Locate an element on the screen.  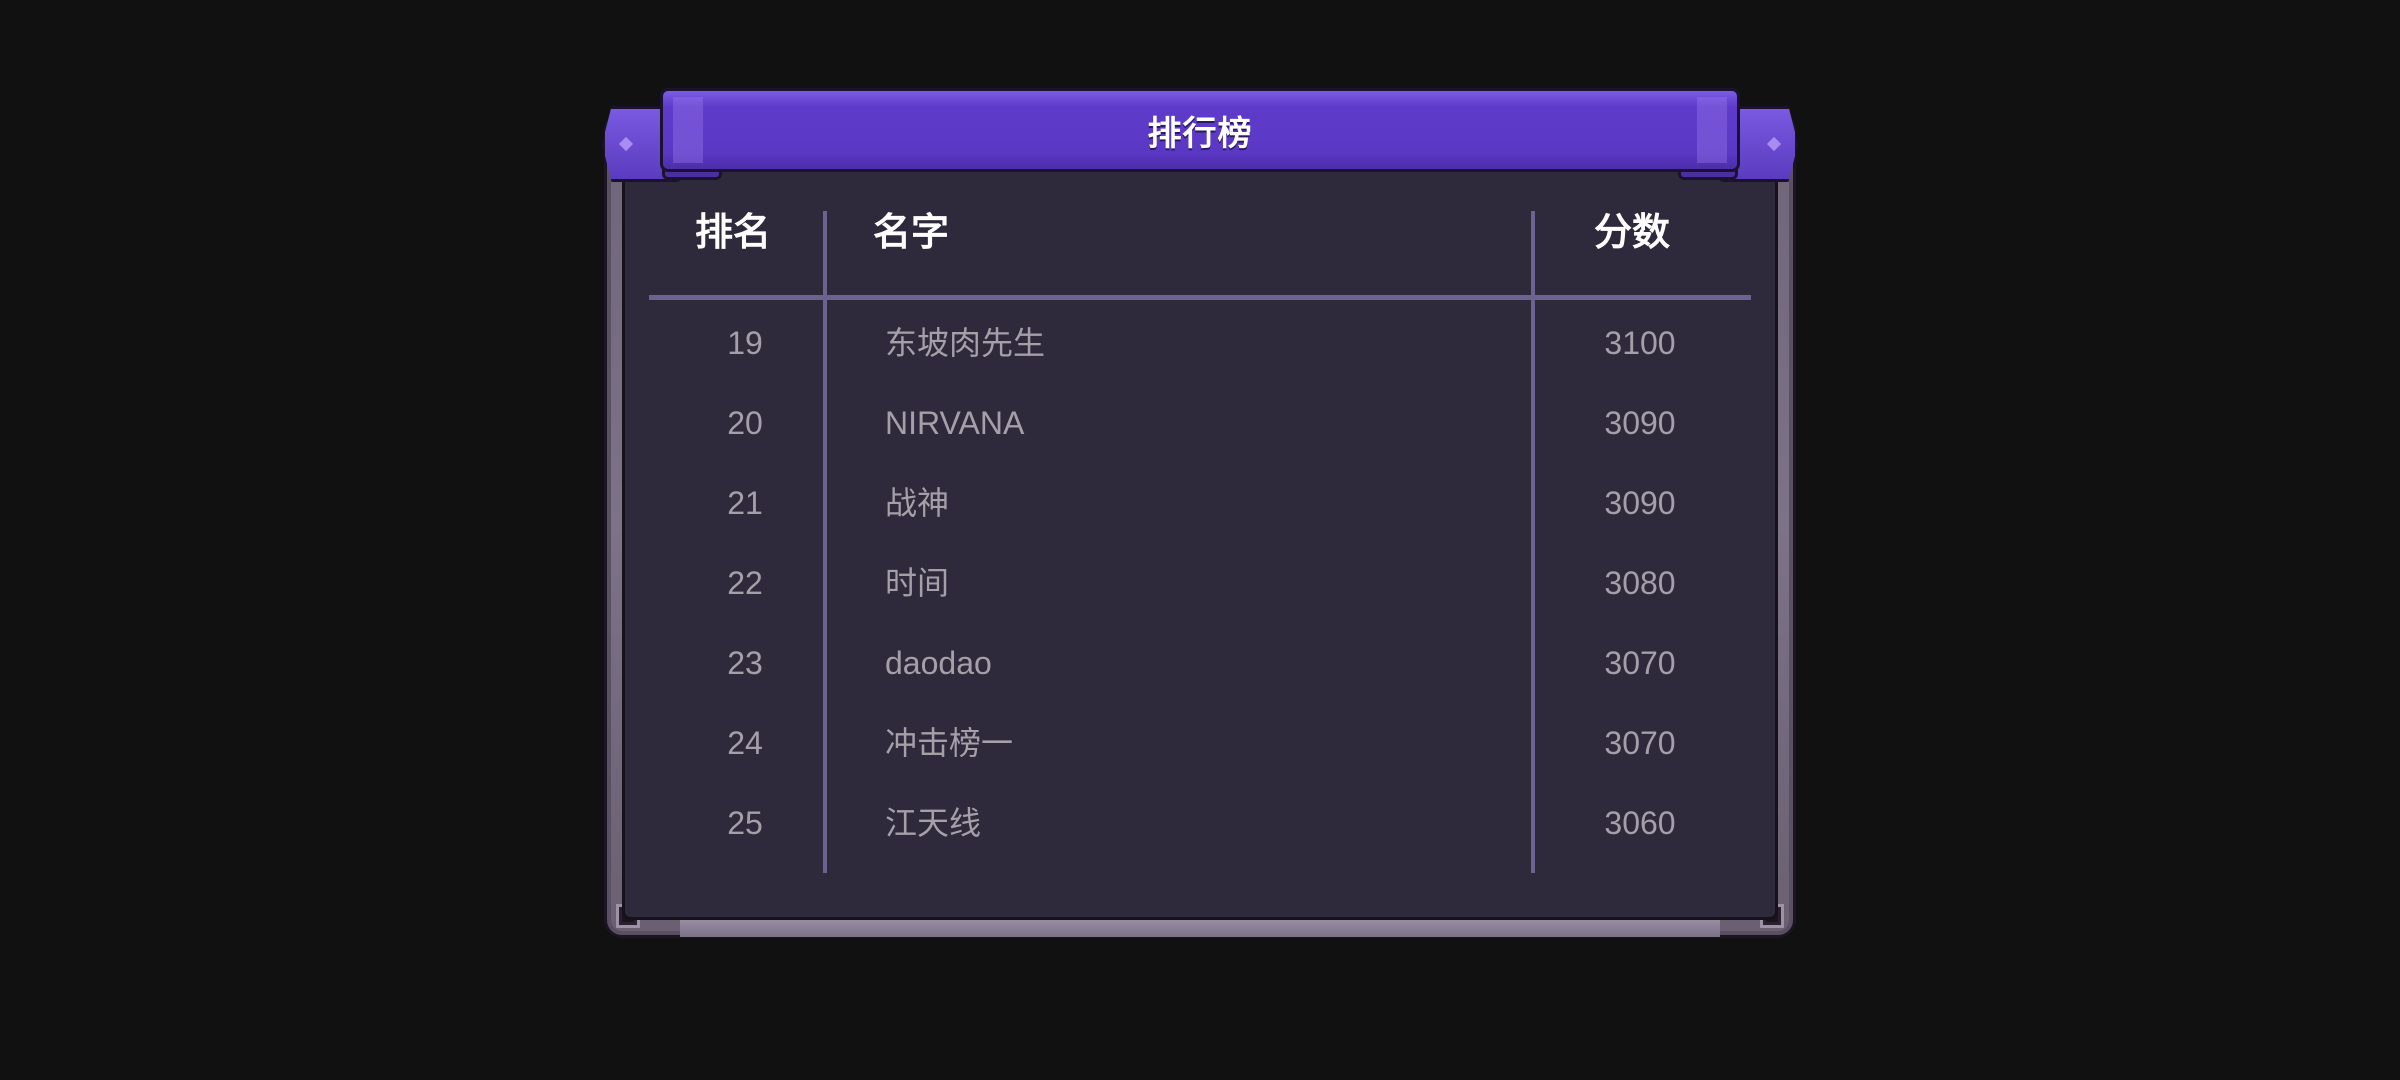
table-row: 19 东坡肉先生 3100 is located at coordinates (1200, 343).